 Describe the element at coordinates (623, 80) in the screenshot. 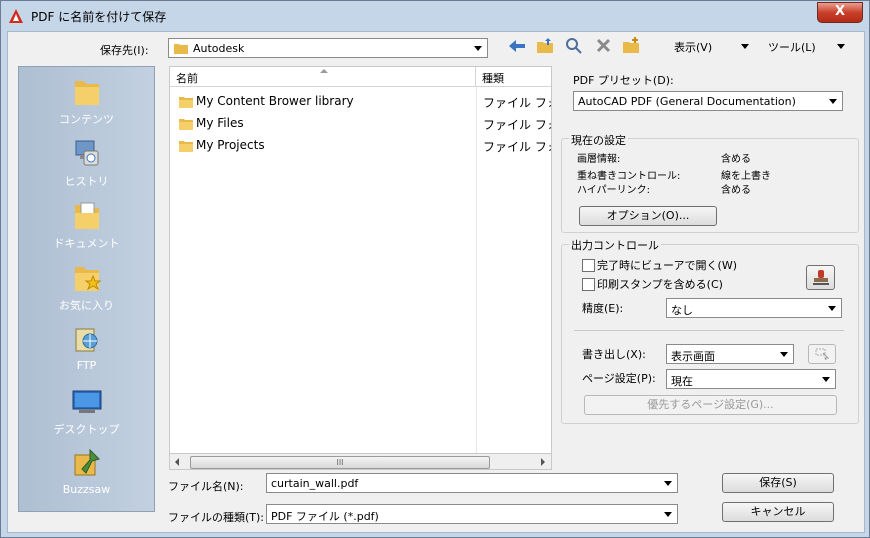

I see `pdf-preset-label: PDF プリセット(D):` at that location.